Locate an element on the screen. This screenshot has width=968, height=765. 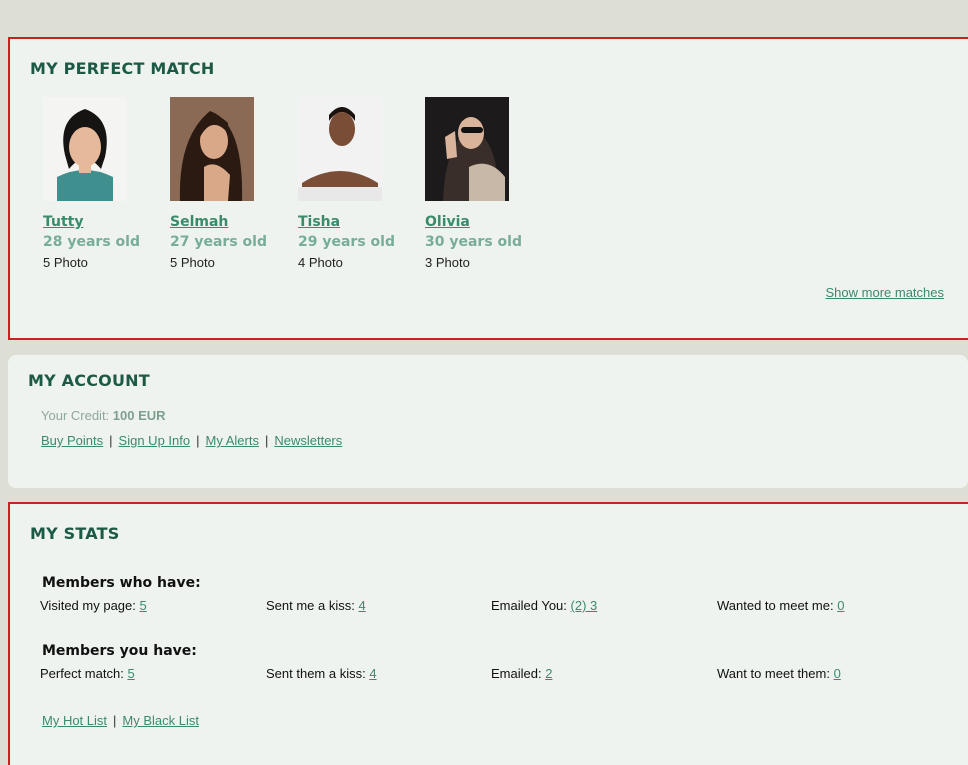
match-card: Tutty 28 years old 5 Photo is located at coordinates (103, 185).